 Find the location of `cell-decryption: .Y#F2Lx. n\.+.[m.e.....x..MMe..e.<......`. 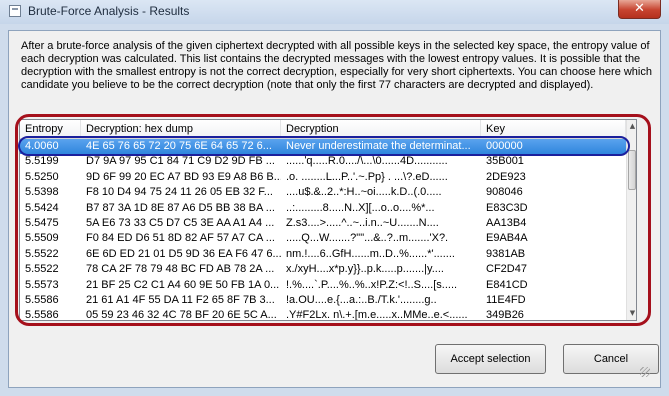

cell-decryption: .Y#F2Lx. n\.+.[m.e.....x..MMe..e.<...... is located at coordinates (377, 315).